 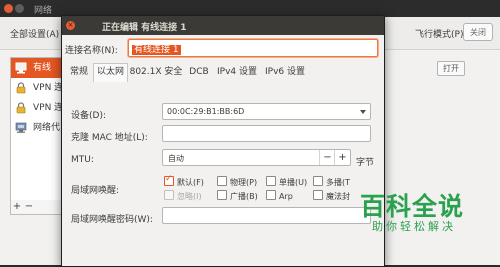 What do you see at coordinates (29, 207) in the screenshot?
I see `remove-connection-button: −` at bounding box center [29, 207].